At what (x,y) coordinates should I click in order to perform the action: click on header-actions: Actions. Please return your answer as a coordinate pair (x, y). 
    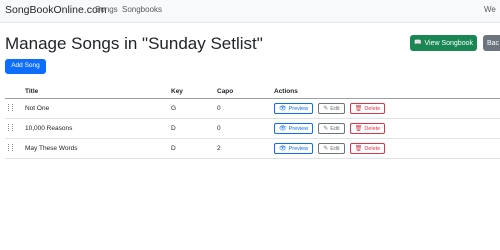
    Looking at the image, I should click on (385, 91).